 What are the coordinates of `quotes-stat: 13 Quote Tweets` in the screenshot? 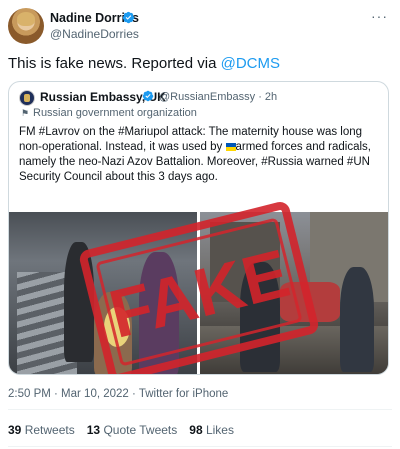 It's located at (132, 430).